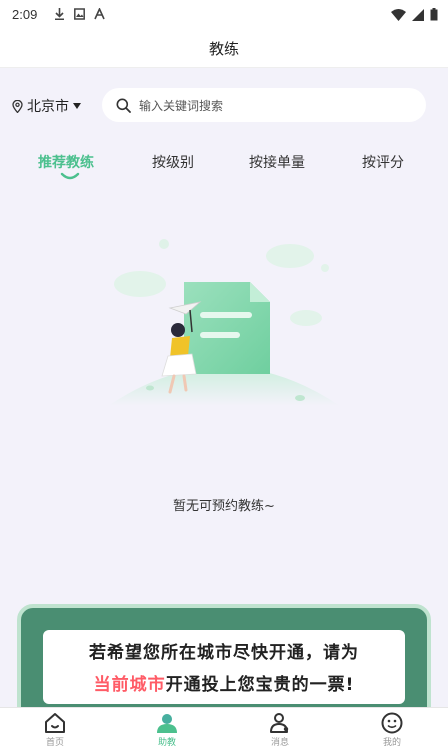  I want to click on coach-icon, so click(167, 723).